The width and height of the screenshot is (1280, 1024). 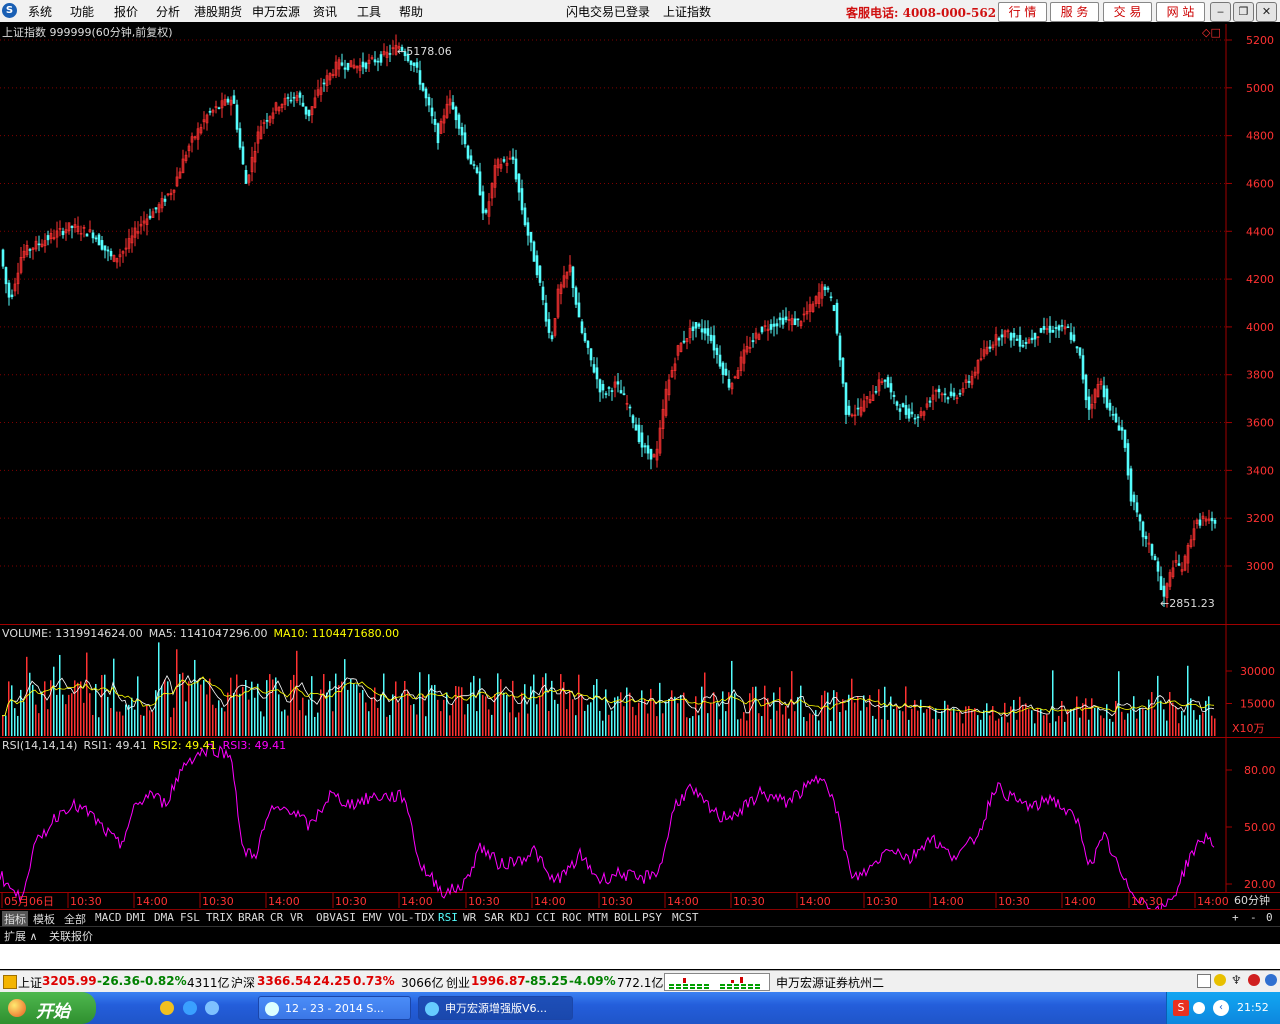 What do you see at coordinates (1253, 917) in the screenshot?
I see `remove-indicator-button: -` at bounding box center [1253, 917].